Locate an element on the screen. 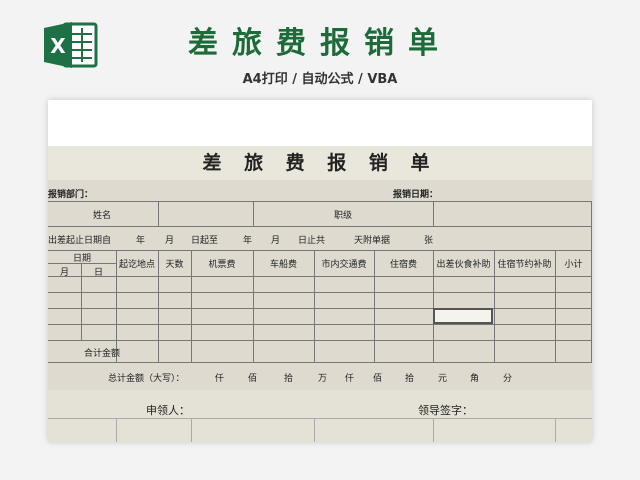  dept-label: 报销部门： is located at coordinates (71, 195).